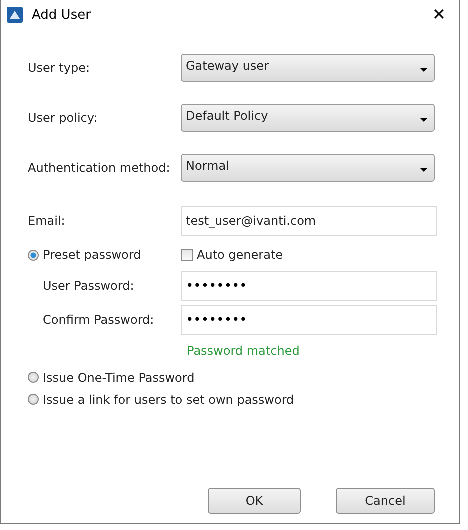 This screenshot has height=530, width=468. I want to click on status-message: Password matched, so click(244, 352).